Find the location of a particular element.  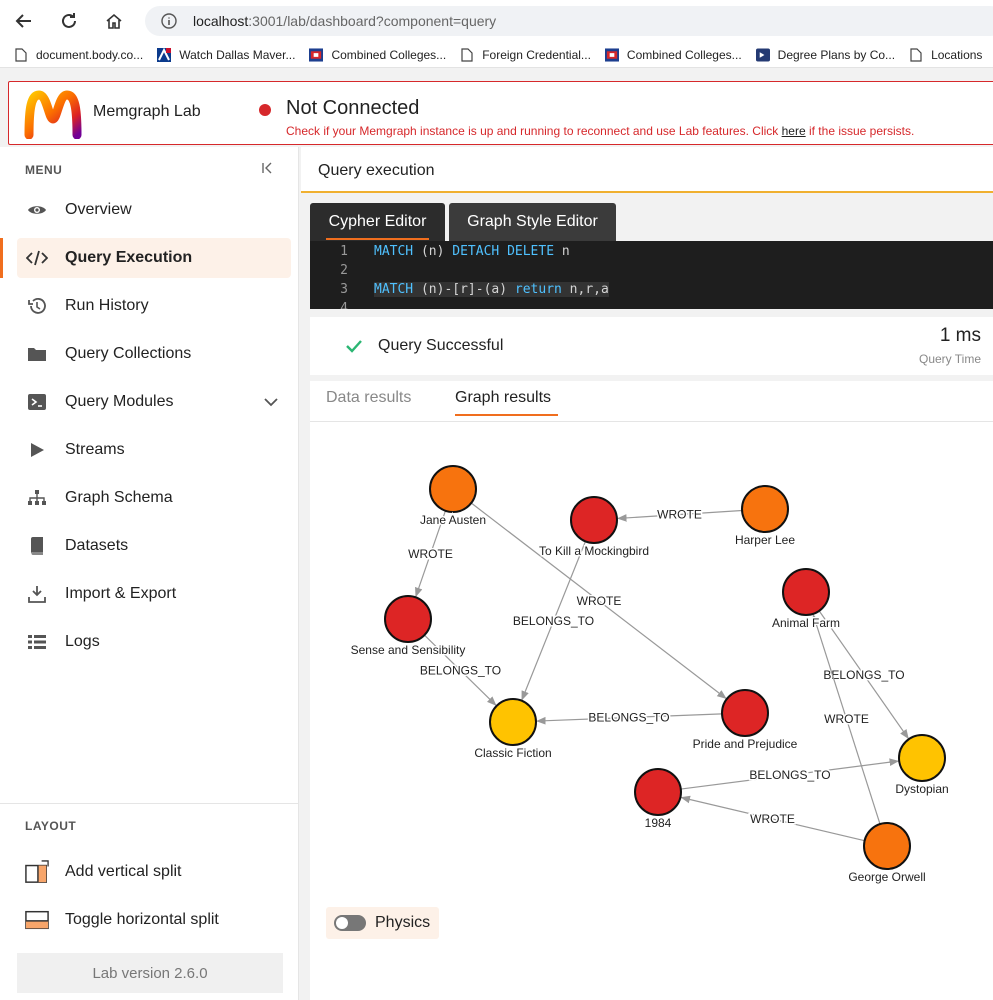

graph-node-label: 1984 is located at coordinates (658, 823).